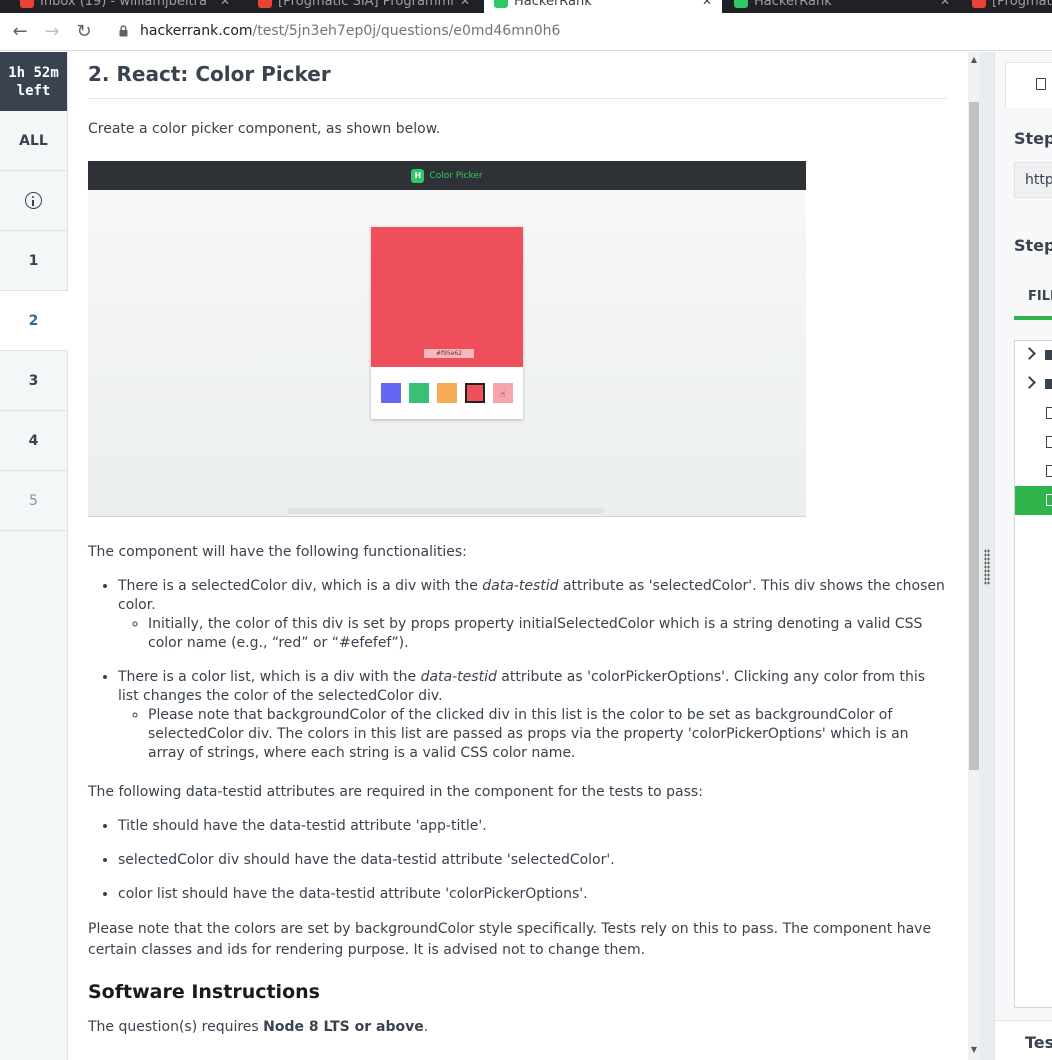 This screenshot has width=1052, height=1060. I want to click on browser-tab-title: [Progmatic SIA] Programmi, so click(366, 4).